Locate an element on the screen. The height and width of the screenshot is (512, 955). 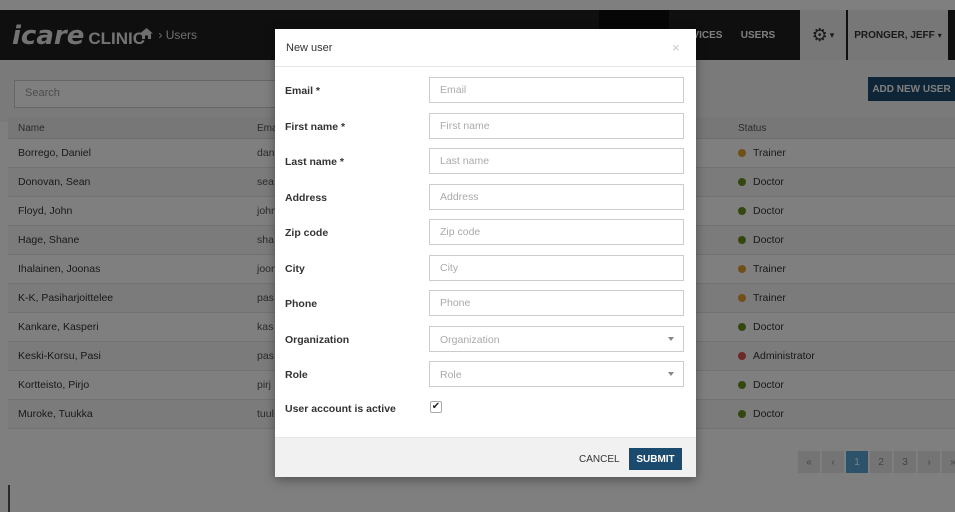
cancel-button: CANCEL is located at coordinates (599, 459).